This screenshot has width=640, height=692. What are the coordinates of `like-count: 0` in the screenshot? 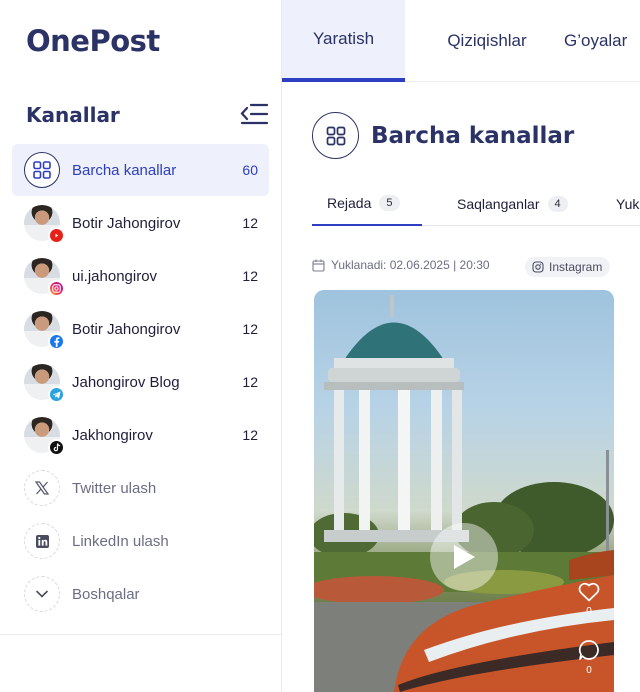 It's located at (589, 611).